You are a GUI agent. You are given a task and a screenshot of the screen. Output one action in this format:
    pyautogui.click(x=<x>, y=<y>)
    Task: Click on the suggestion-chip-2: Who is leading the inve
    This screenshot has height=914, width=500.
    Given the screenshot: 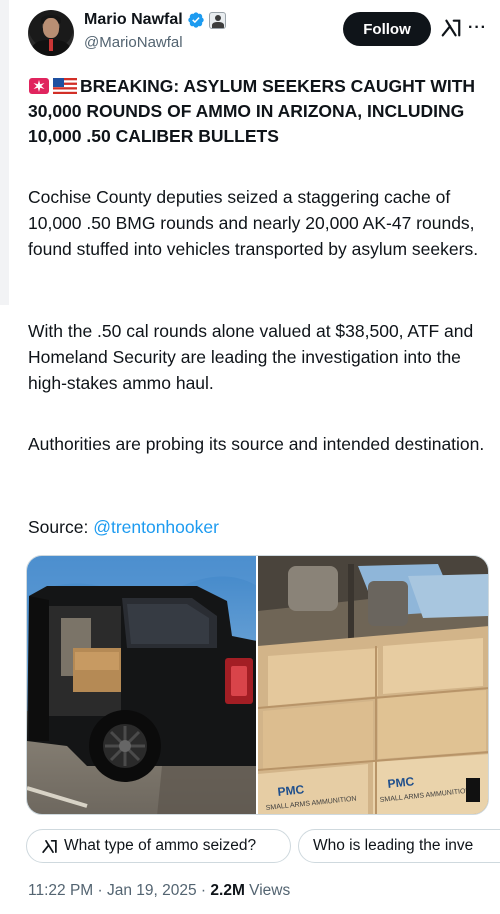 What is the action you would take?
    pyautogui.click(x=399, y=846)
    